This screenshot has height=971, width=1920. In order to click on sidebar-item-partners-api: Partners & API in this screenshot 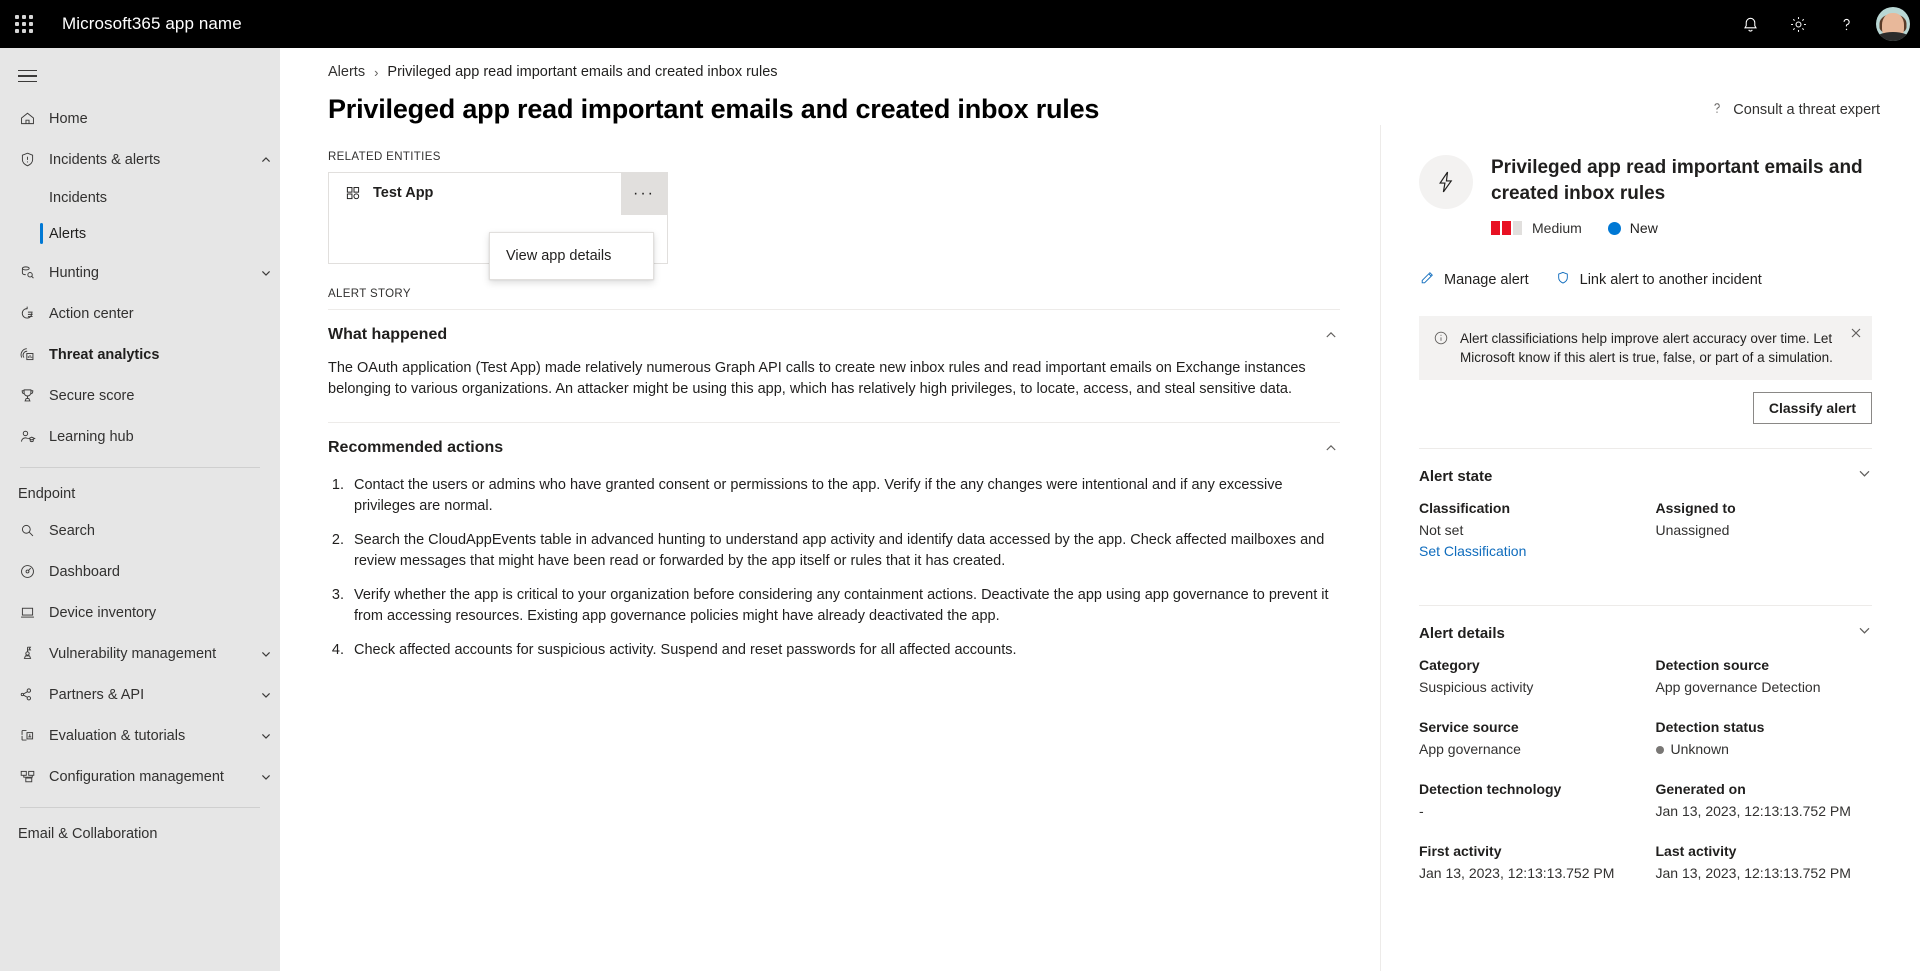, I will do `click(140, 694)`.